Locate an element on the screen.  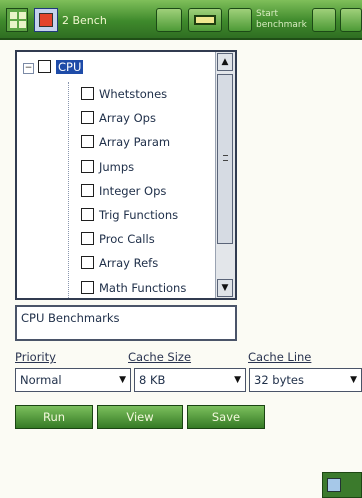
tree-node: Math Functions is located at coordinates (133, 288).